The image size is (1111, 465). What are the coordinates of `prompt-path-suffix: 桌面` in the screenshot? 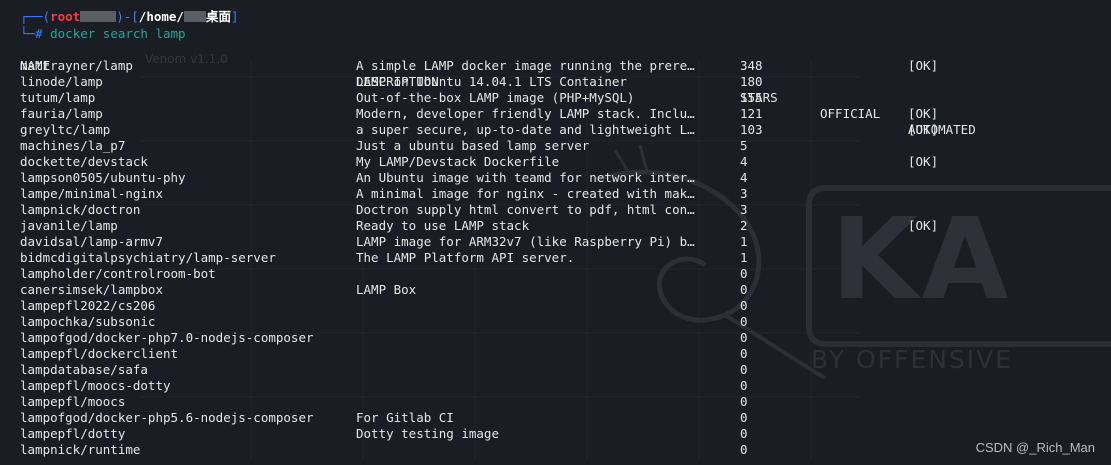 It's located at (218, 16).